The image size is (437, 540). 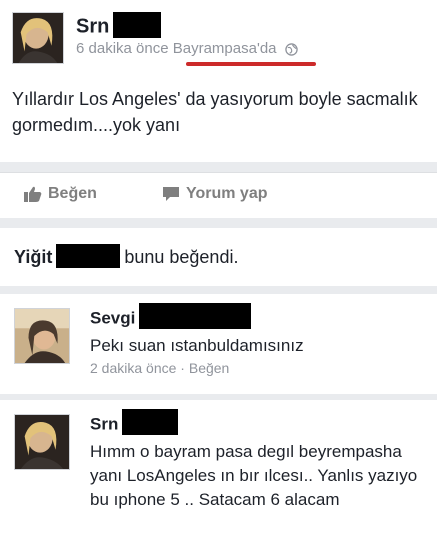 I want to click on like-button: Beğen, so click(x=60, y=194).